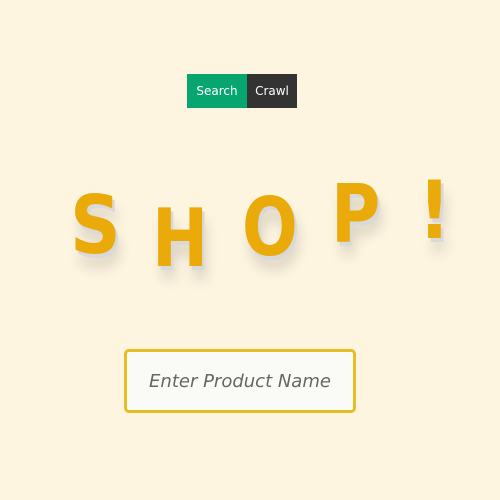  I want to click on tab-bar: Search Crawl, so click(242, 91).